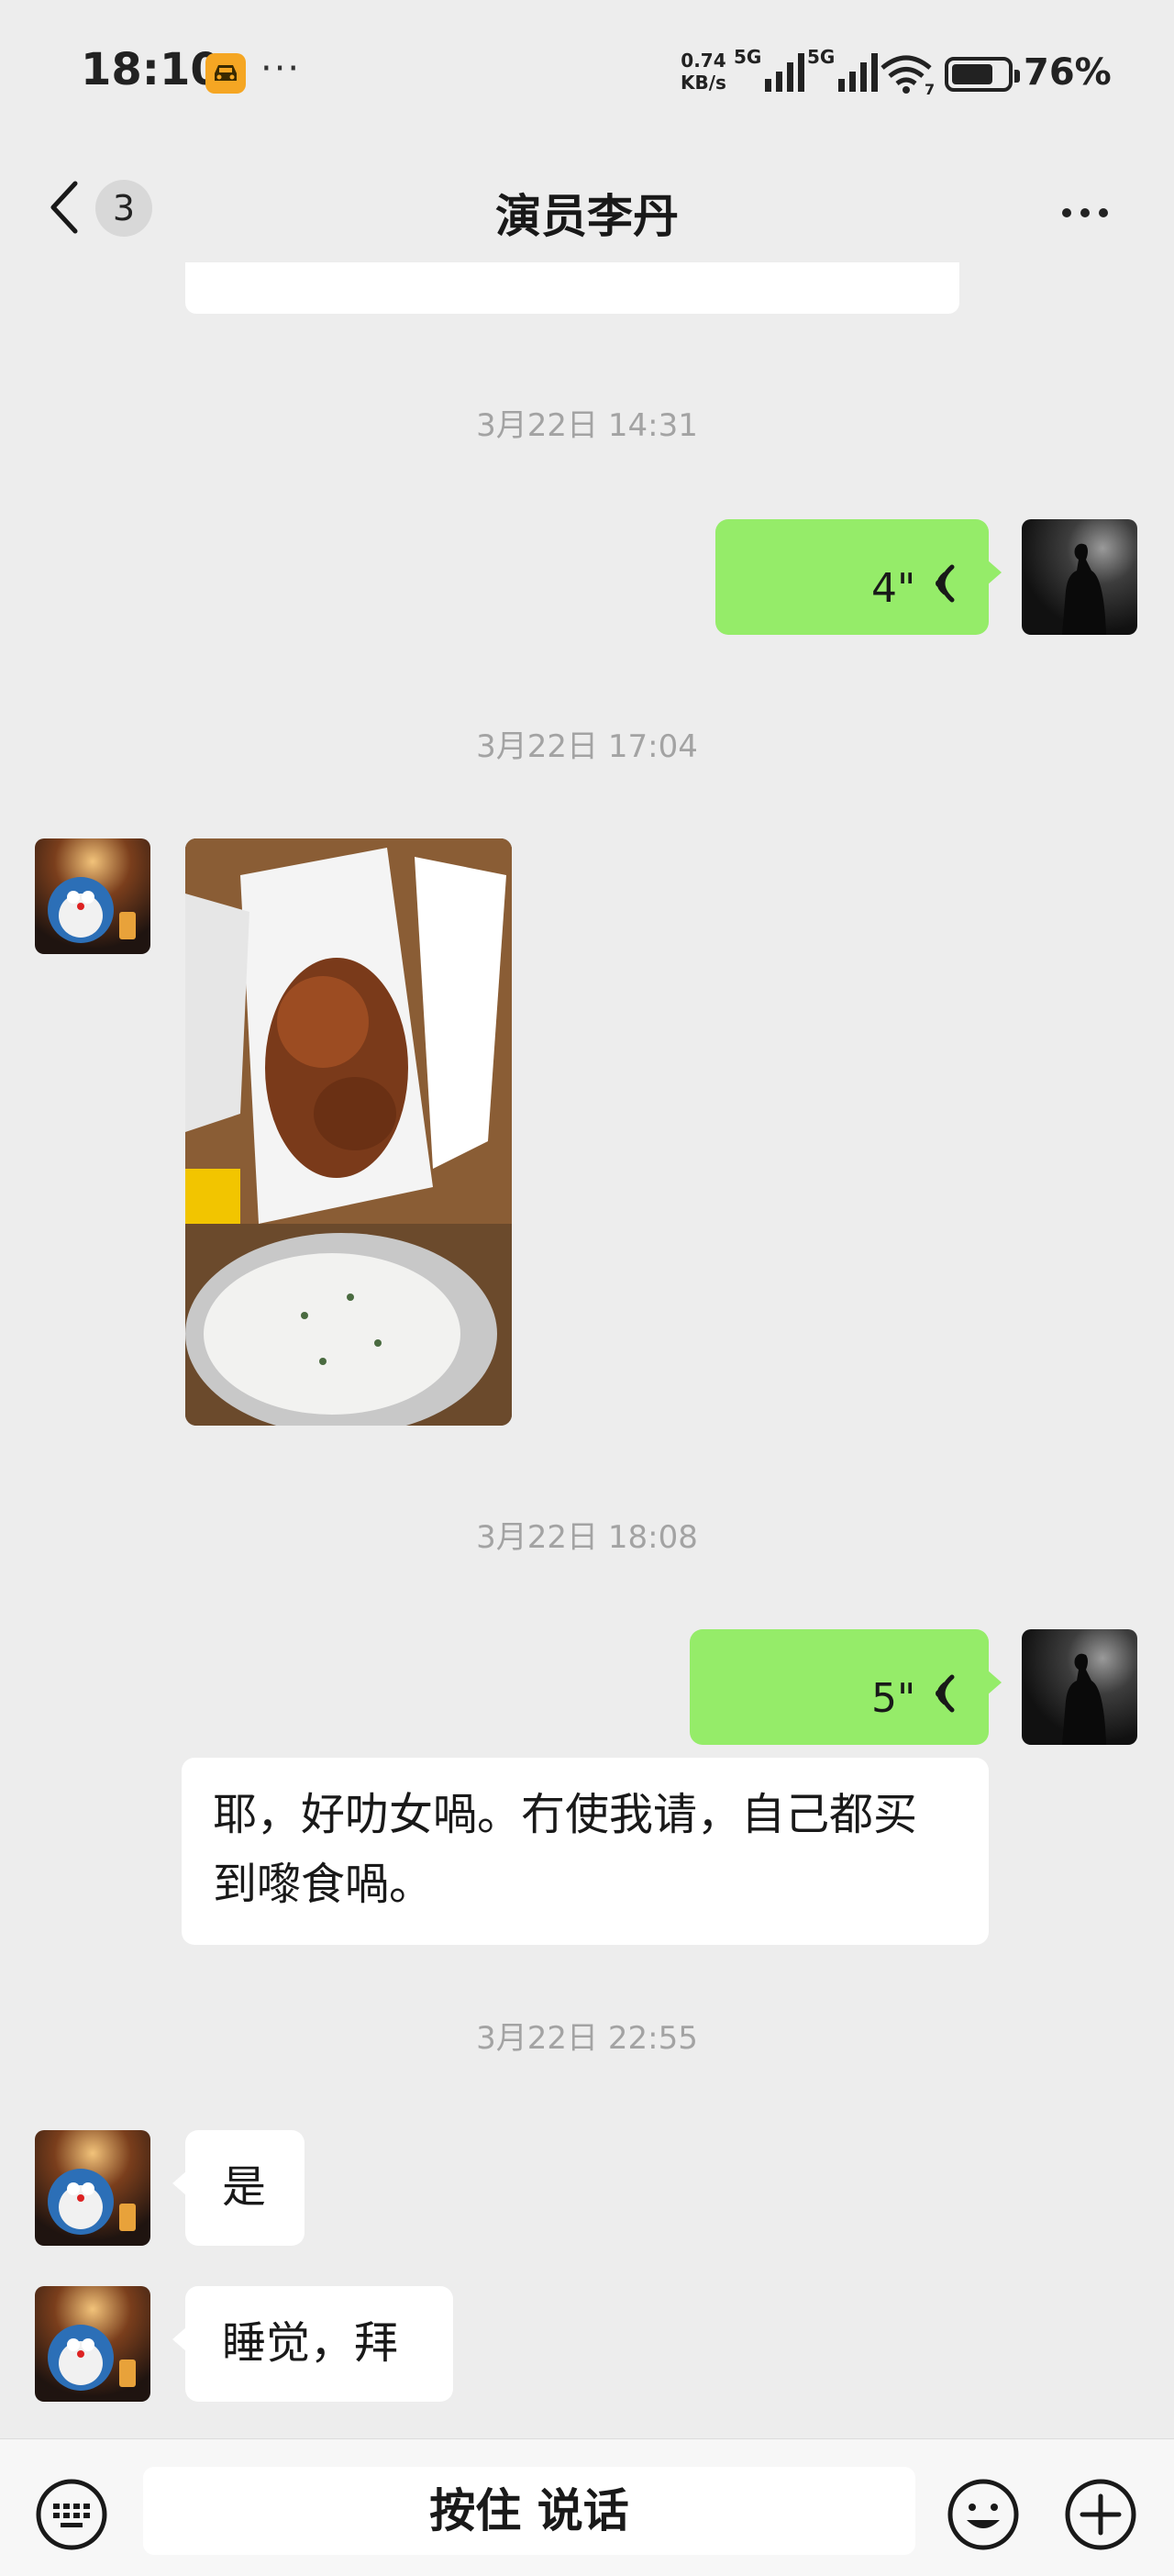  Describe the element at coordinates (225, 73) in the screenshot. I see `car-icon` at that location.